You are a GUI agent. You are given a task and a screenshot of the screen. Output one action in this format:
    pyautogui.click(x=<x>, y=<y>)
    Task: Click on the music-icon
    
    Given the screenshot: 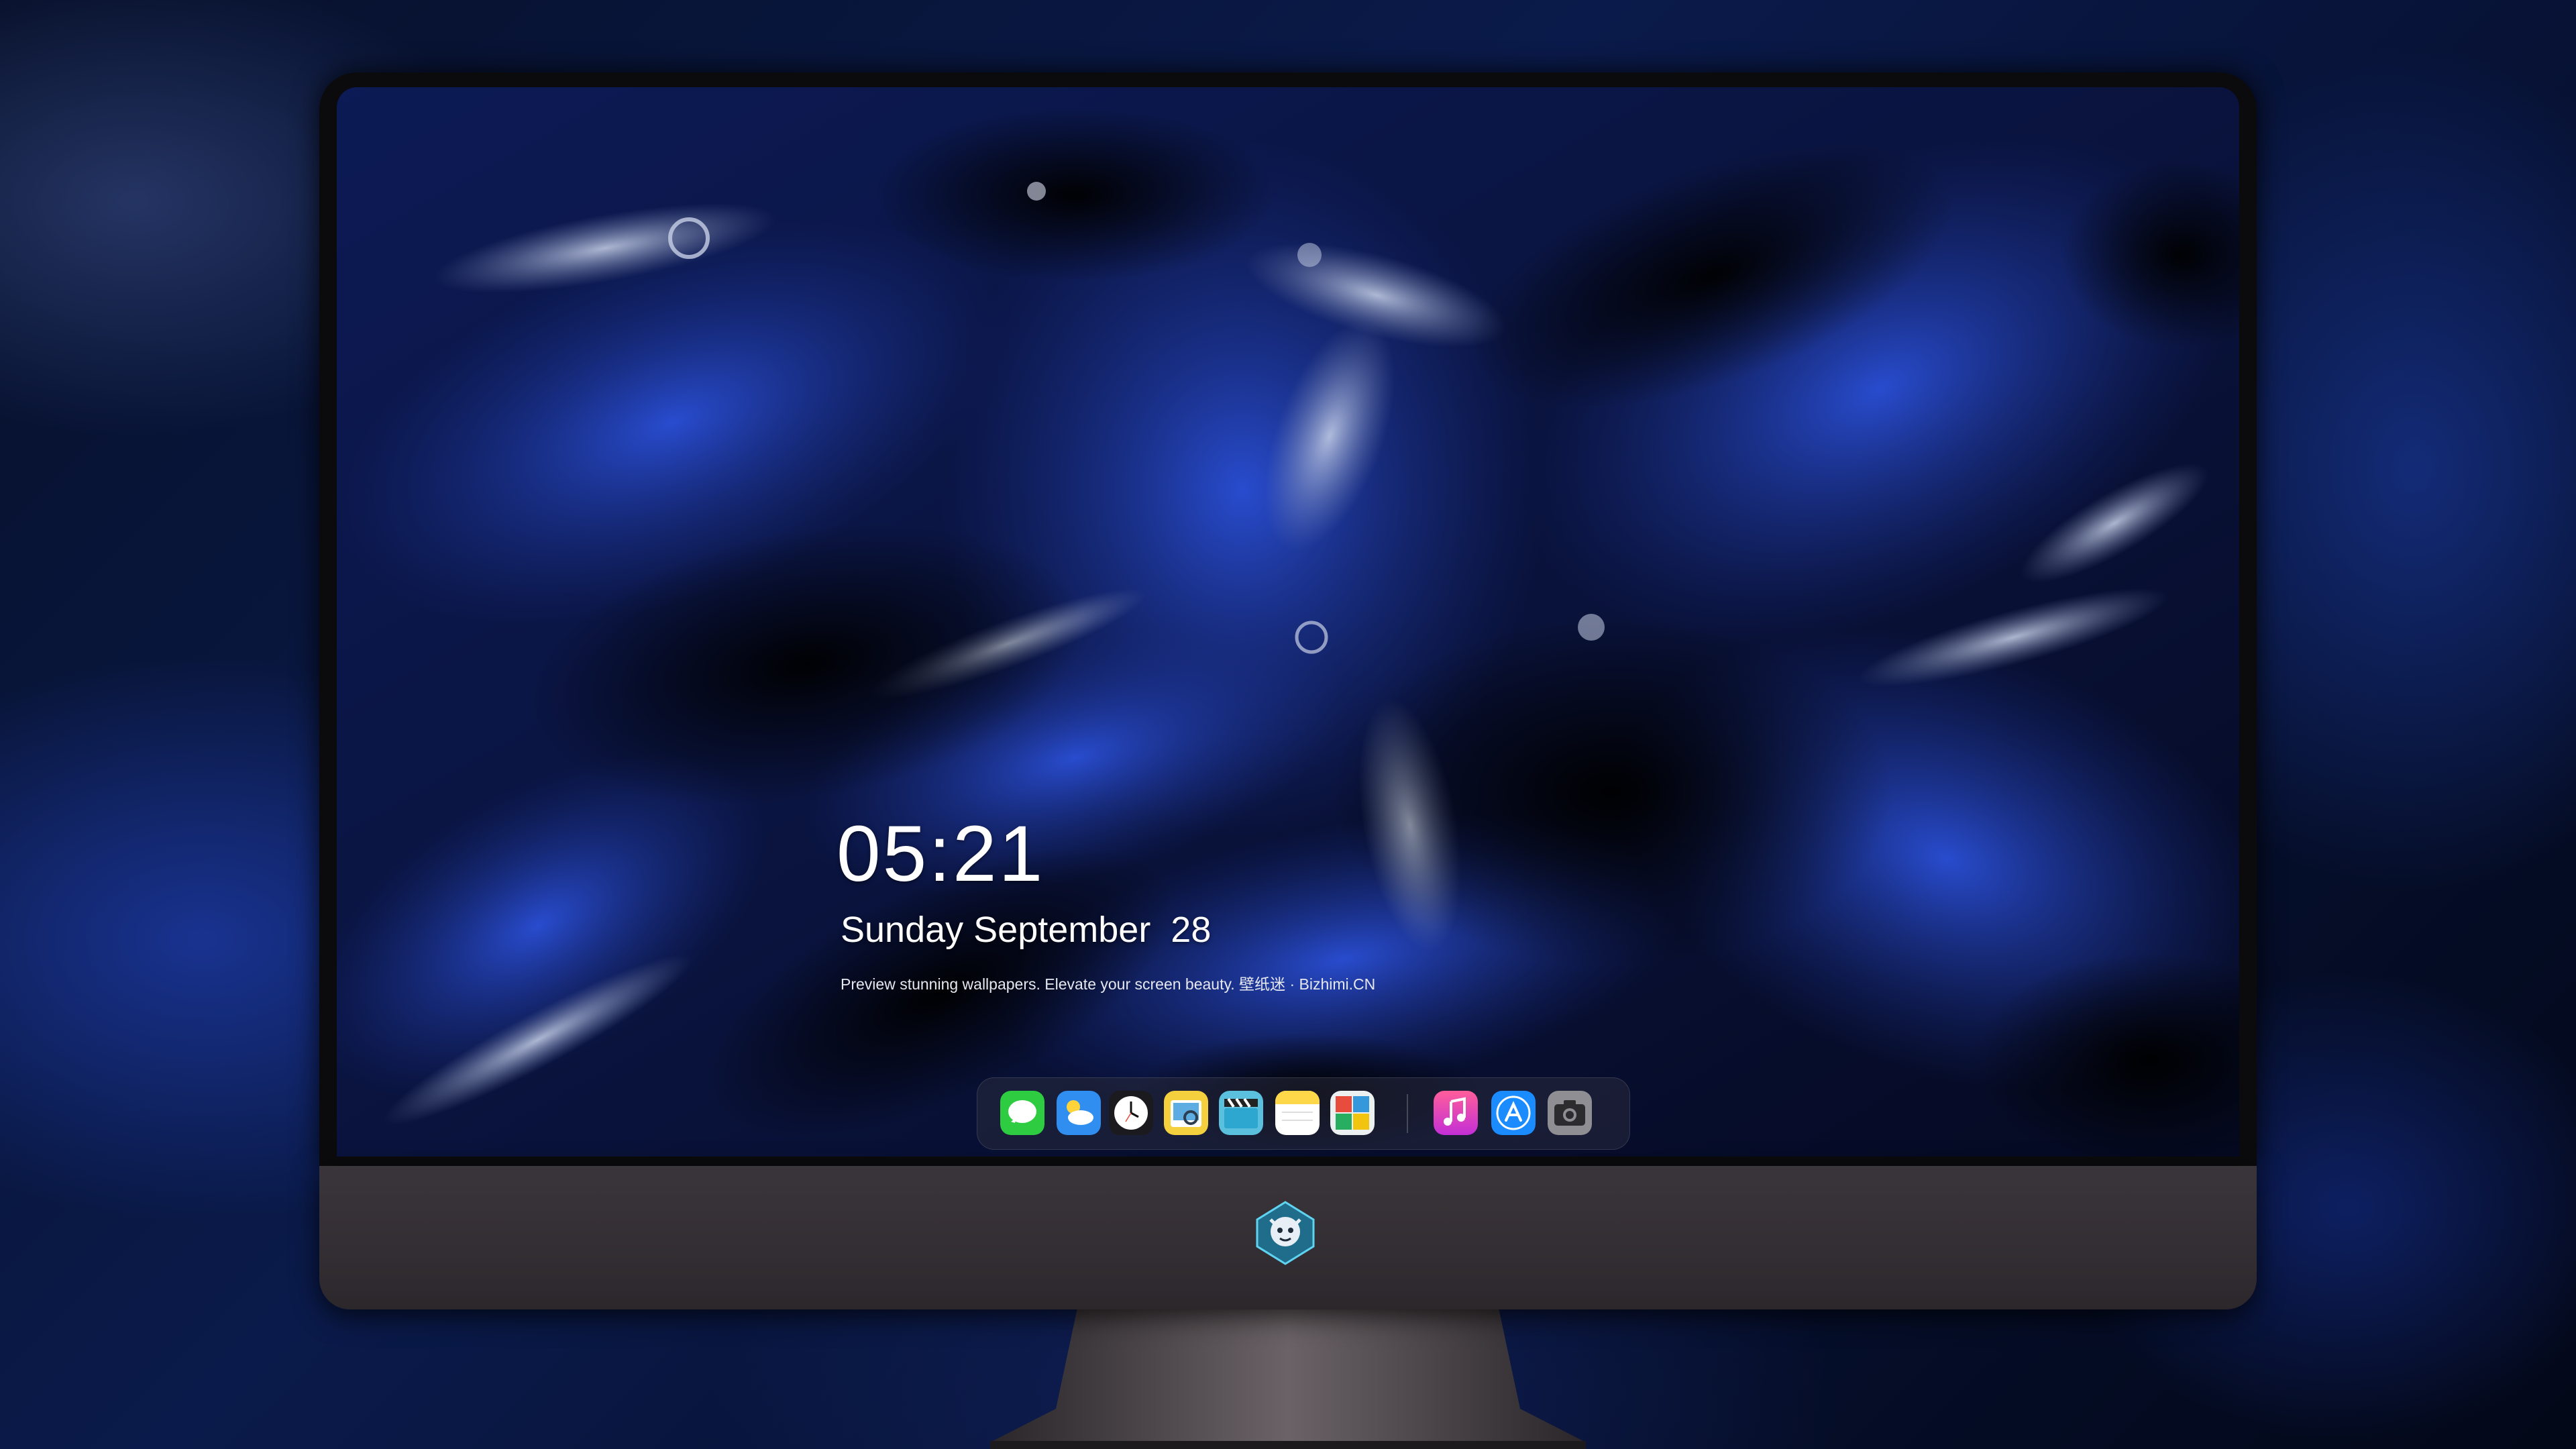 What is the action you would take?
    pyautogui.click(x=1456, y=1113)
    